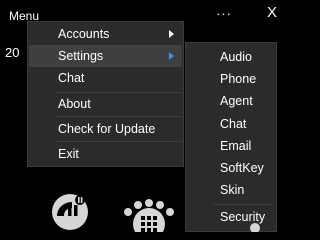 The image size is (320, 240). What do you see at coordinates (105, 56) in the screenshot?
I see `menu-item-settings: Settings` at bounding box center [105, 56].